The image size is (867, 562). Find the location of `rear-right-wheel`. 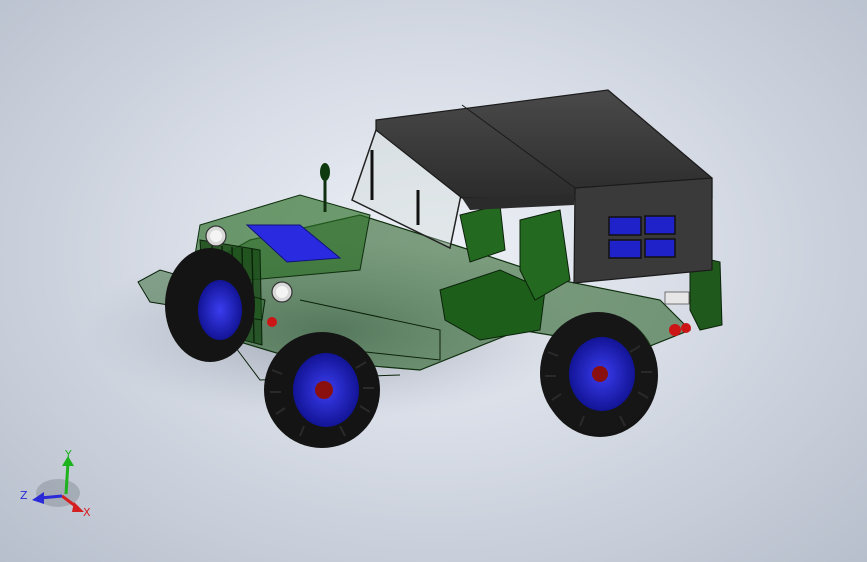

rear-right-wheel is located at coordinates (598, 373).